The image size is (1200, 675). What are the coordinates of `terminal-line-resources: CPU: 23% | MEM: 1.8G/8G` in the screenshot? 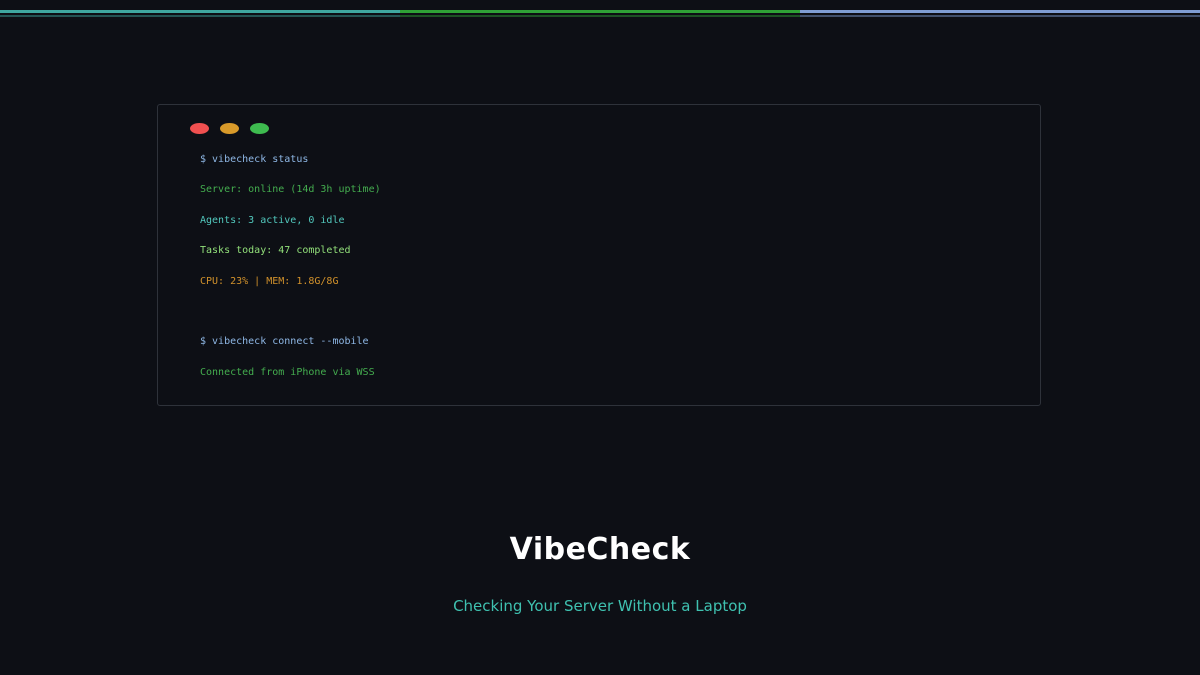 It's located at (269, 281).